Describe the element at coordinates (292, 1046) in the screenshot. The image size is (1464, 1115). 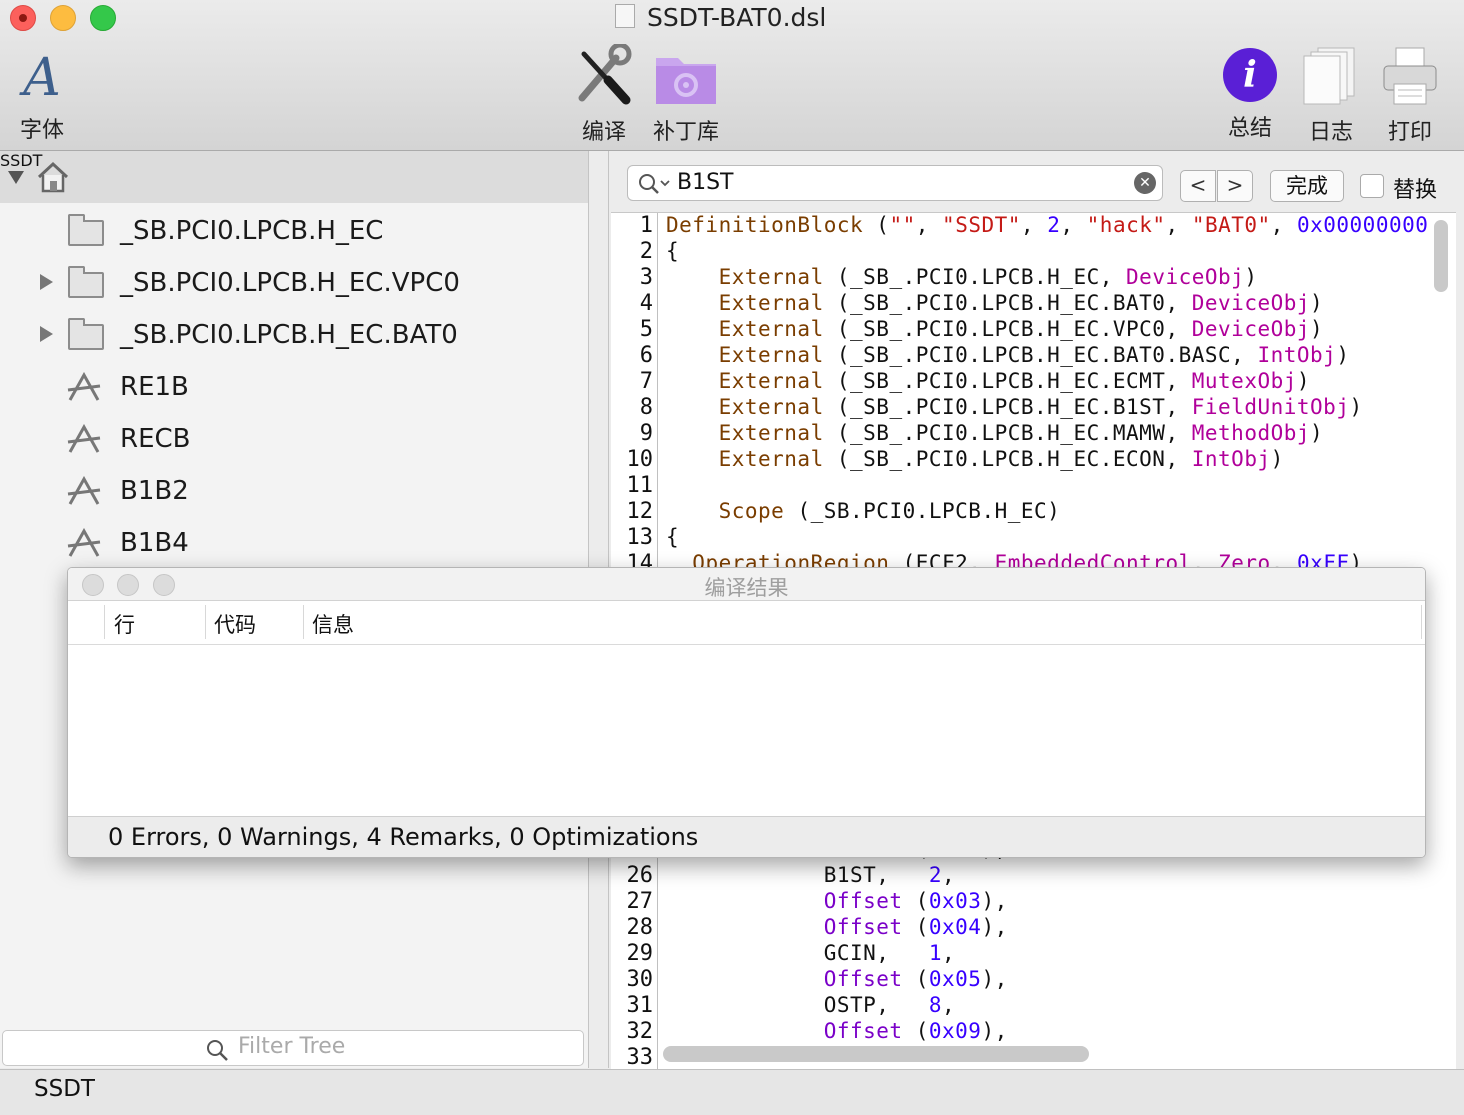
I see `filter-tree-placeholder: Filter Tree` at that location.